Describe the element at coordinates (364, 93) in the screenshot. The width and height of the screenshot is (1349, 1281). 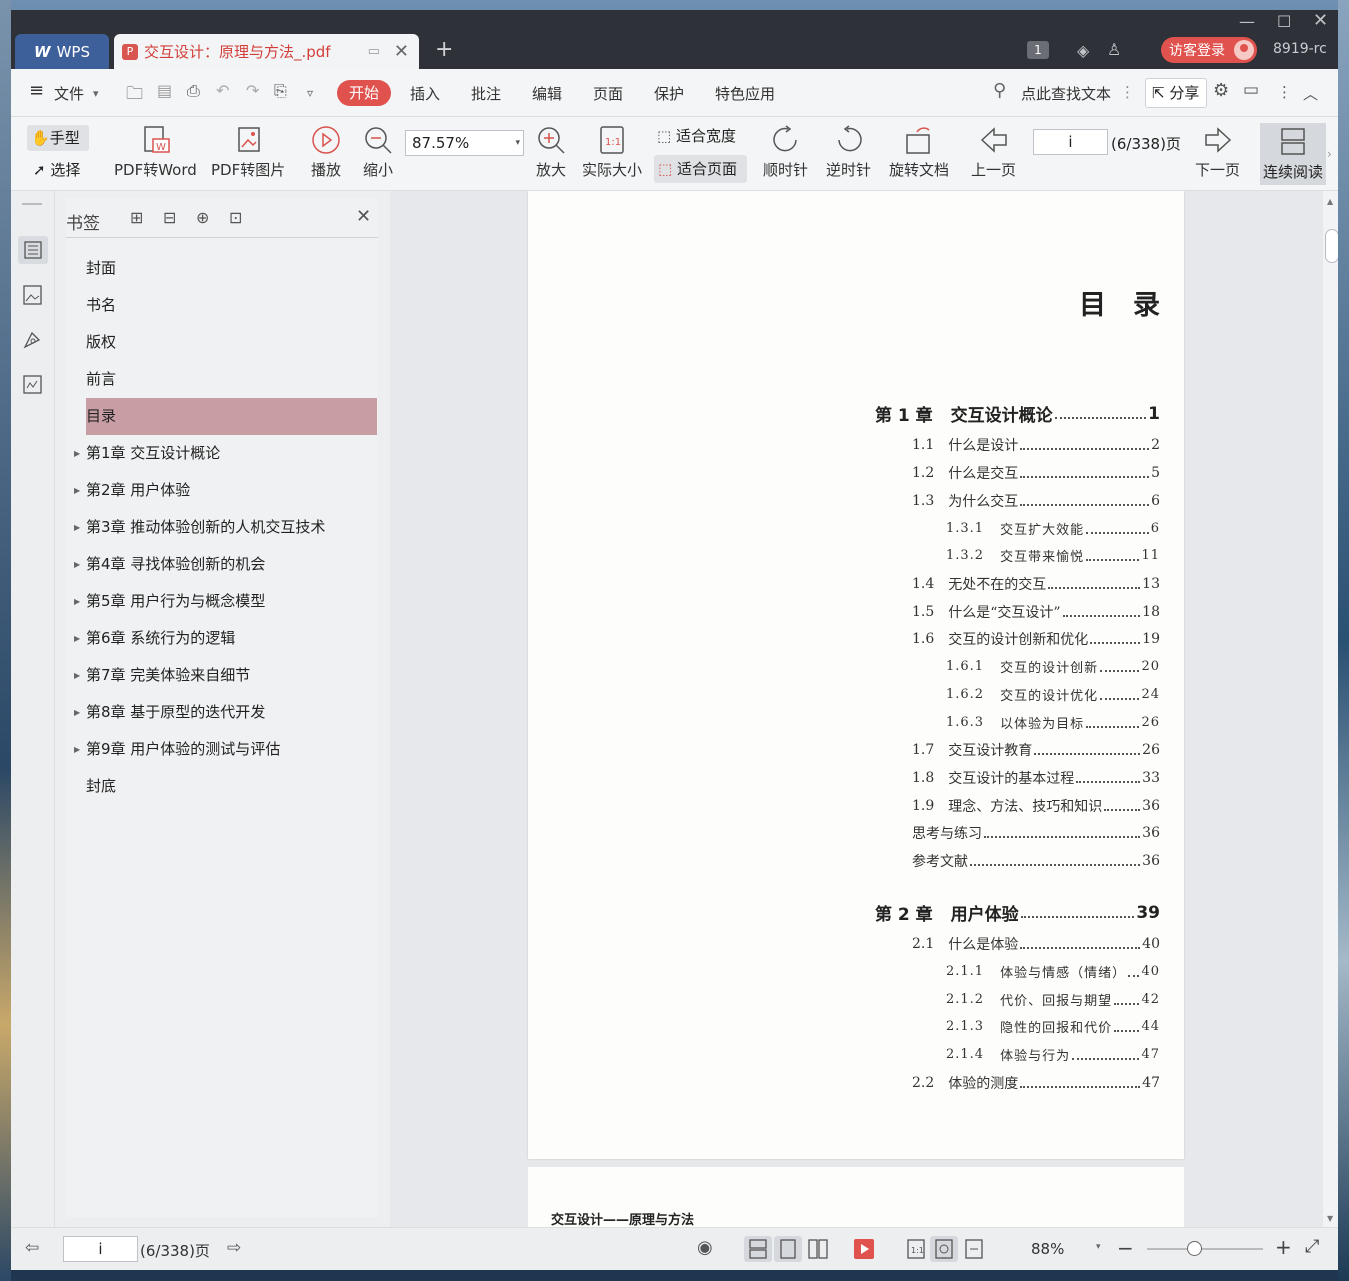
I see `menu-start: 开始` at that location.